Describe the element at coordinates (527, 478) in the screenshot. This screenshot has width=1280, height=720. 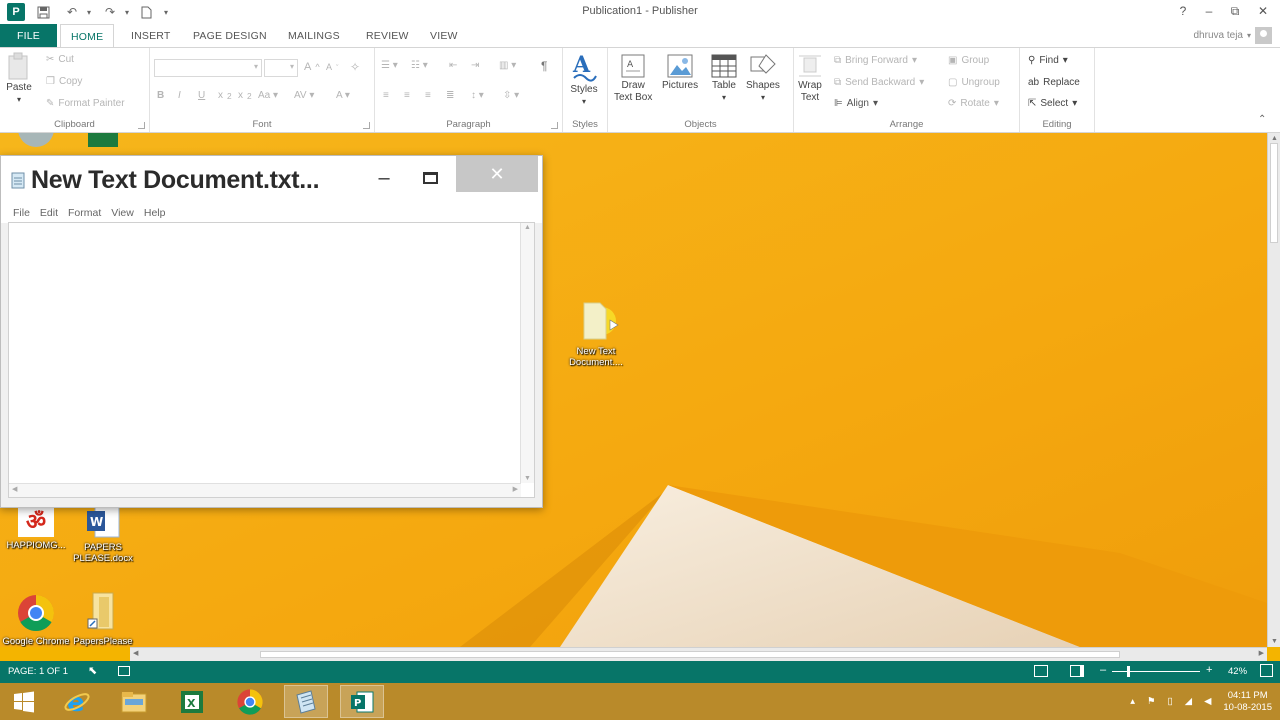
I see `notepad-scroll-down-icon: ▼` at that location.